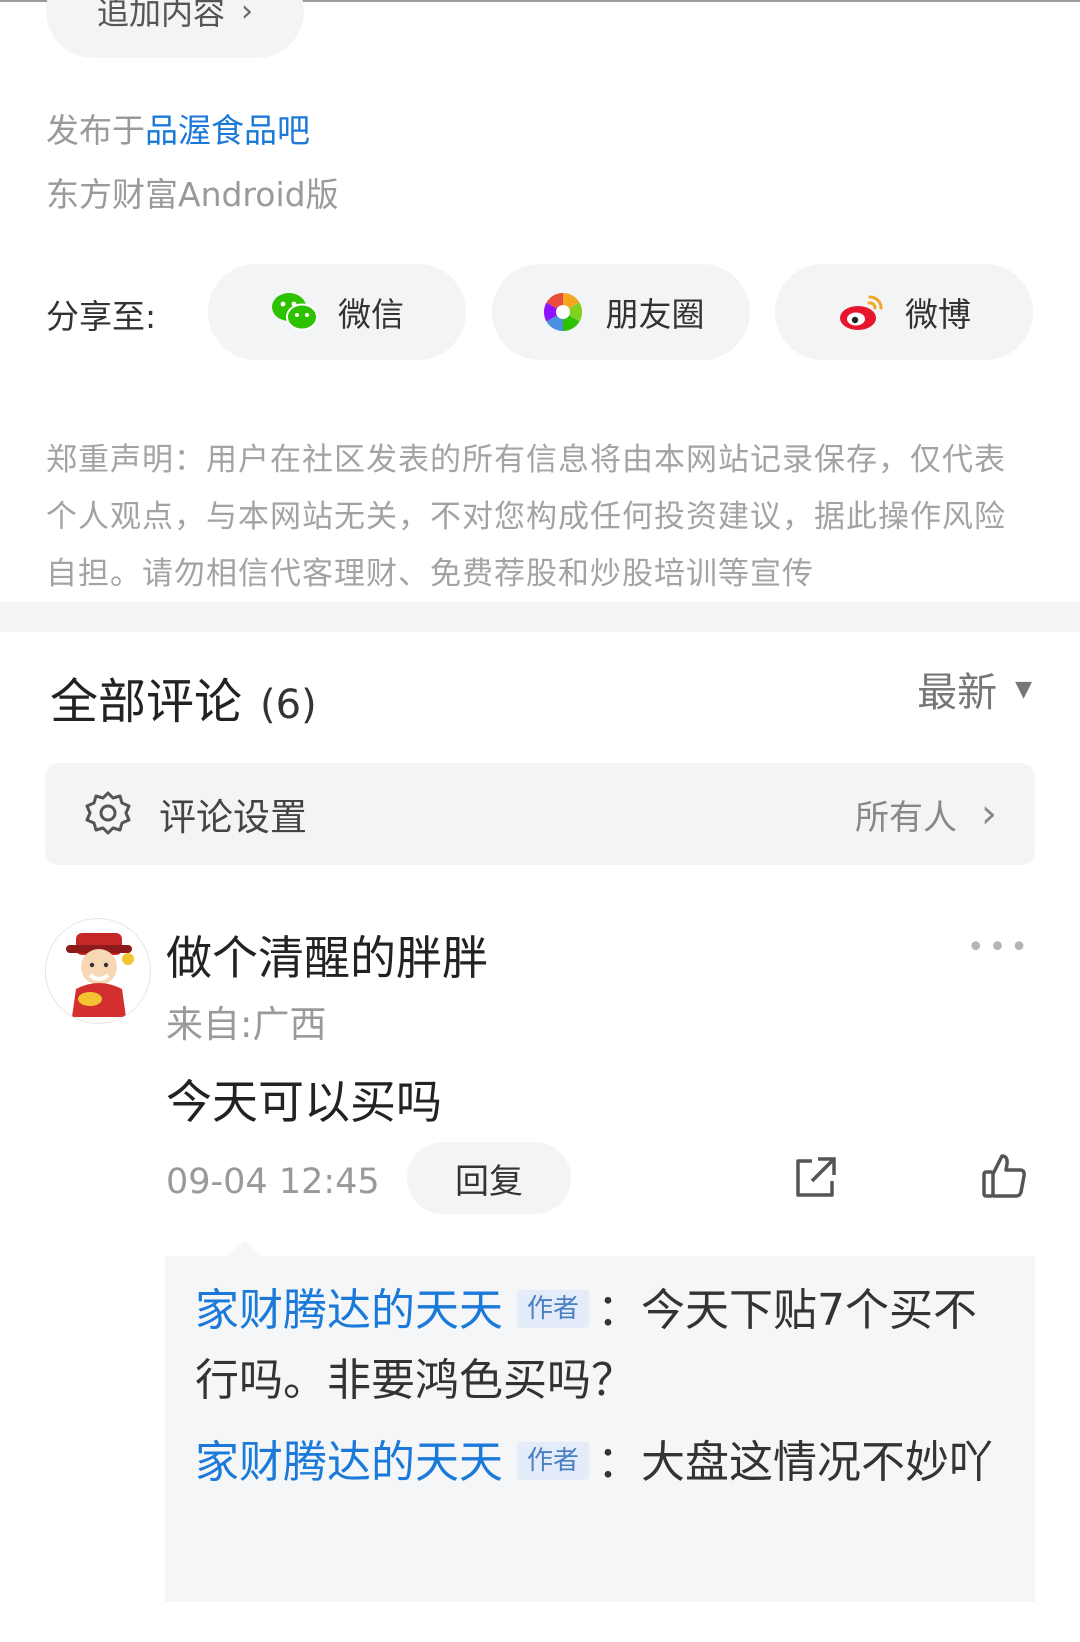 This screenshot has width=1080, height=1642. I want to click on comment-username: 做个清醒的胖胖, so click(327, 955).